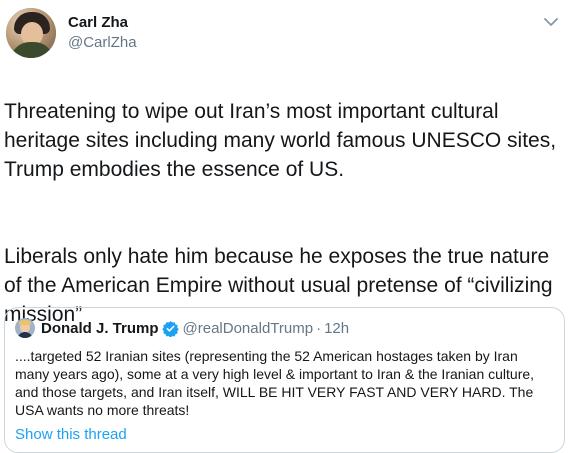 The height and width of the screenshot is (453, 569). Describe the element at coordinates (71, 434) in the screenshot. I see `show-thread-link: Show this thread` at that location.